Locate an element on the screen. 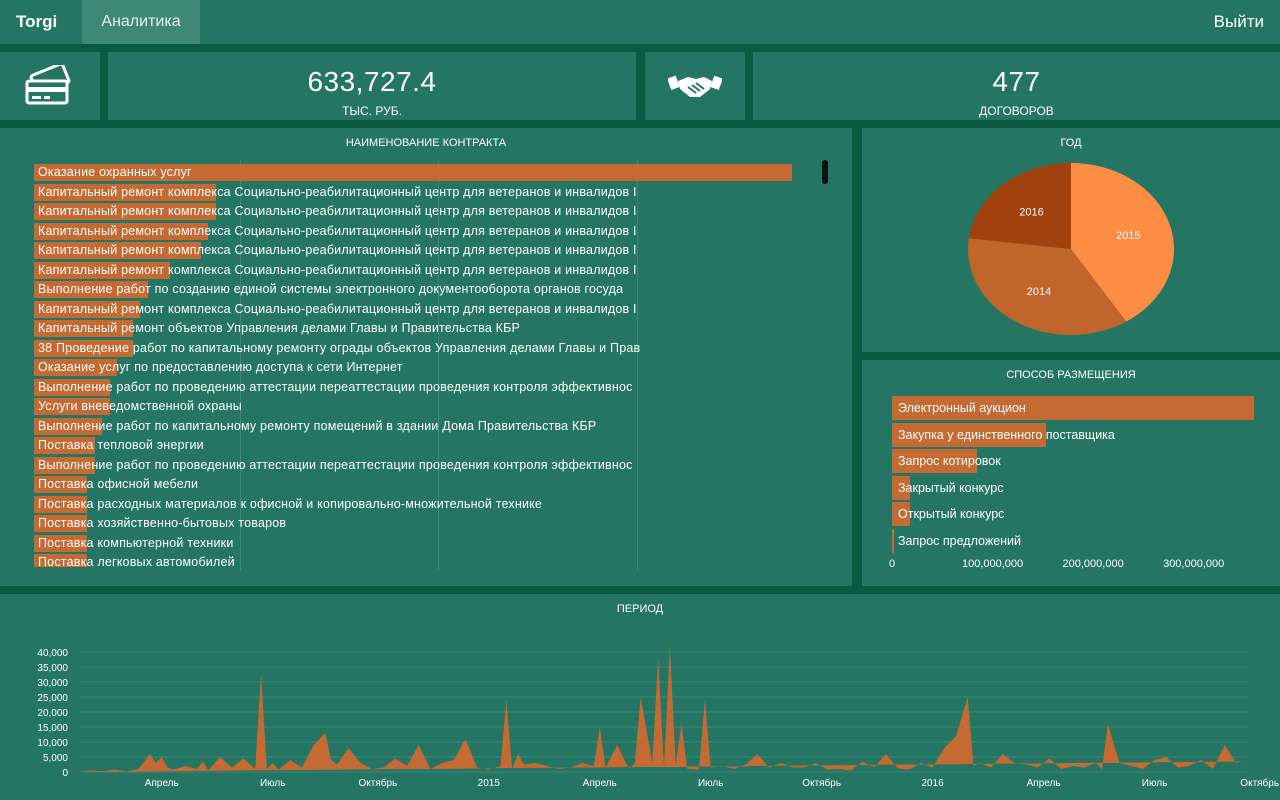 The height and width of the screenshot is (800, 1280). period-ytick-label: 20,000 is located at coordinates (52, 713).